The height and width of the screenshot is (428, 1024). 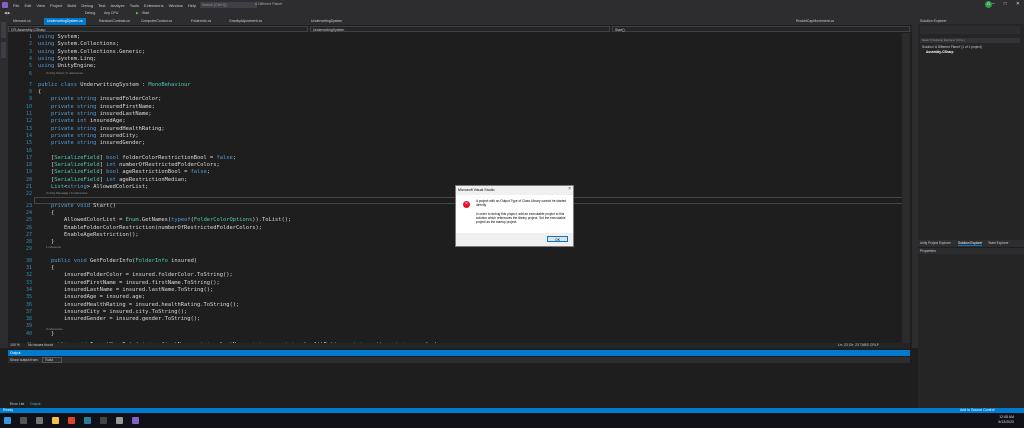 I want to click on back-icon: ◀ ▶, so click(x=7, y=13).